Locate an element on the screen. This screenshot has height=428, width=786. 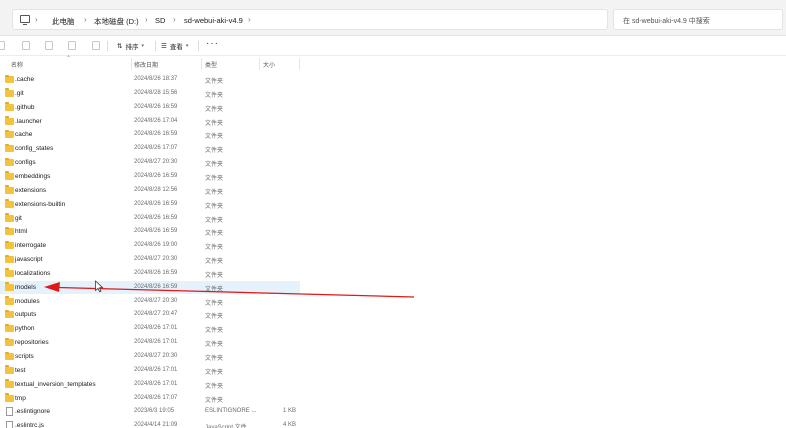
file-name: git is located at coordinates (18, 218).